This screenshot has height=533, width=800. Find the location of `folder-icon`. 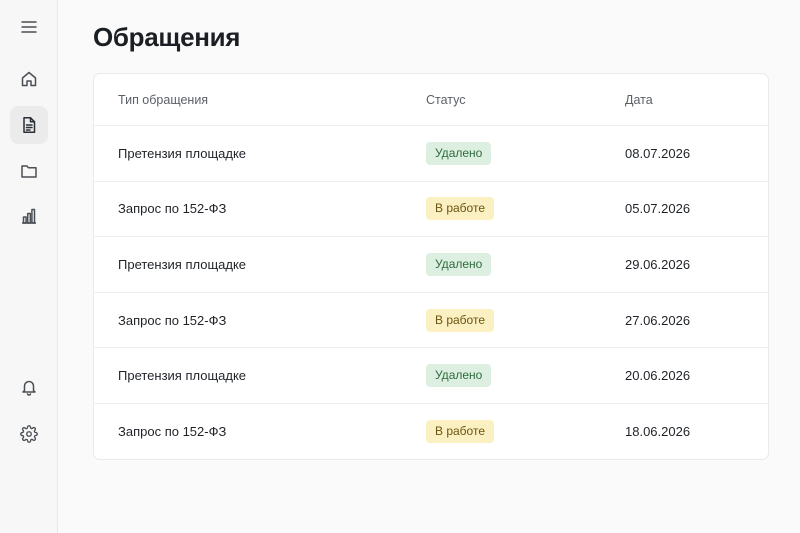

folder-icon is located at coordinates (29, 171).